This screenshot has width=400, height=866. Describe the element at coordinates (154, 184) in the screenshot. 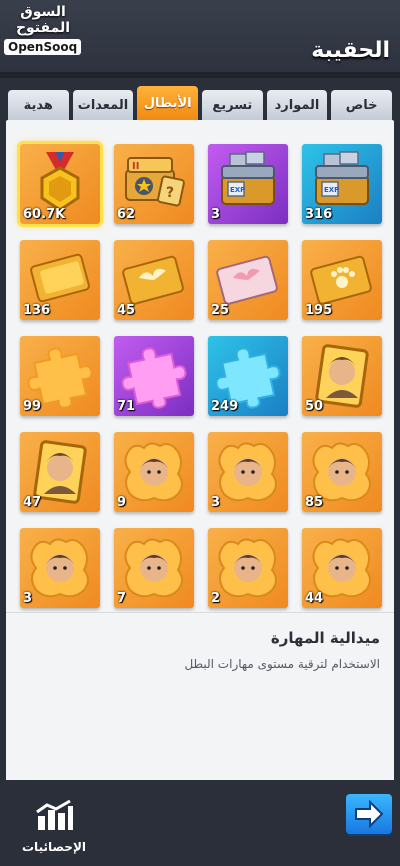

I see `inventory-item: II? 62` at that location.